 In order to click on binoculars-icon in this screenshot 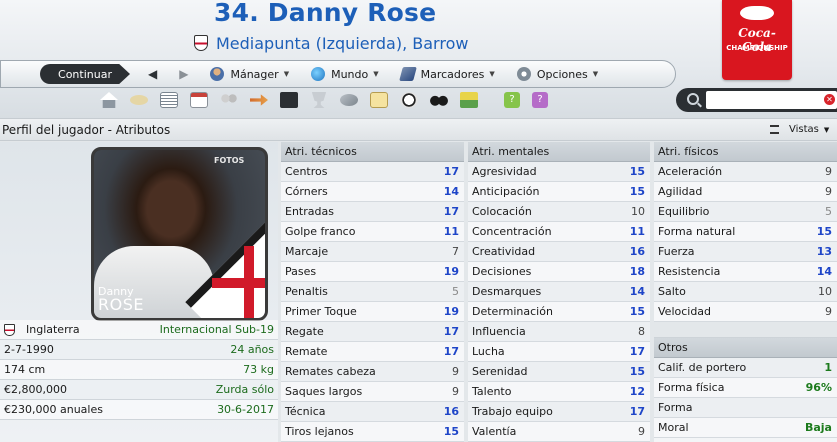, I will do `click(439, 100)`.